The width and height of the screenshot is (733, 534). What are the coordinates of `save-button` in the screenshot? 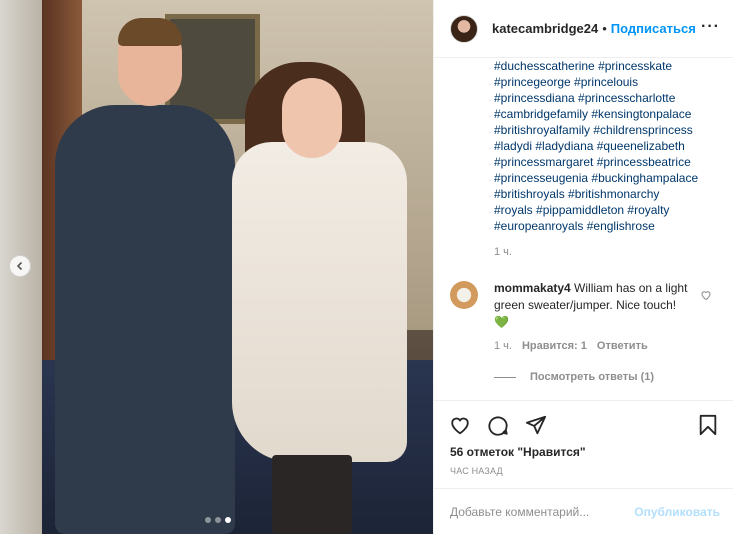 It's located at (708, 425).